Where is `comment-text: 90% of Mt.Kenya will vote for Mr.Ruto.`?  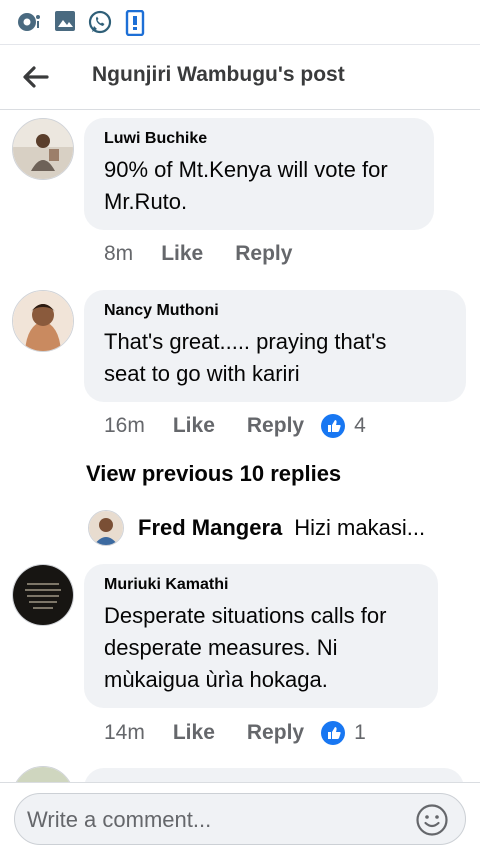
comment-text: 90% of Mt.Kenya will vote for Mr.Ruto. is located at coordinates (259, 186).